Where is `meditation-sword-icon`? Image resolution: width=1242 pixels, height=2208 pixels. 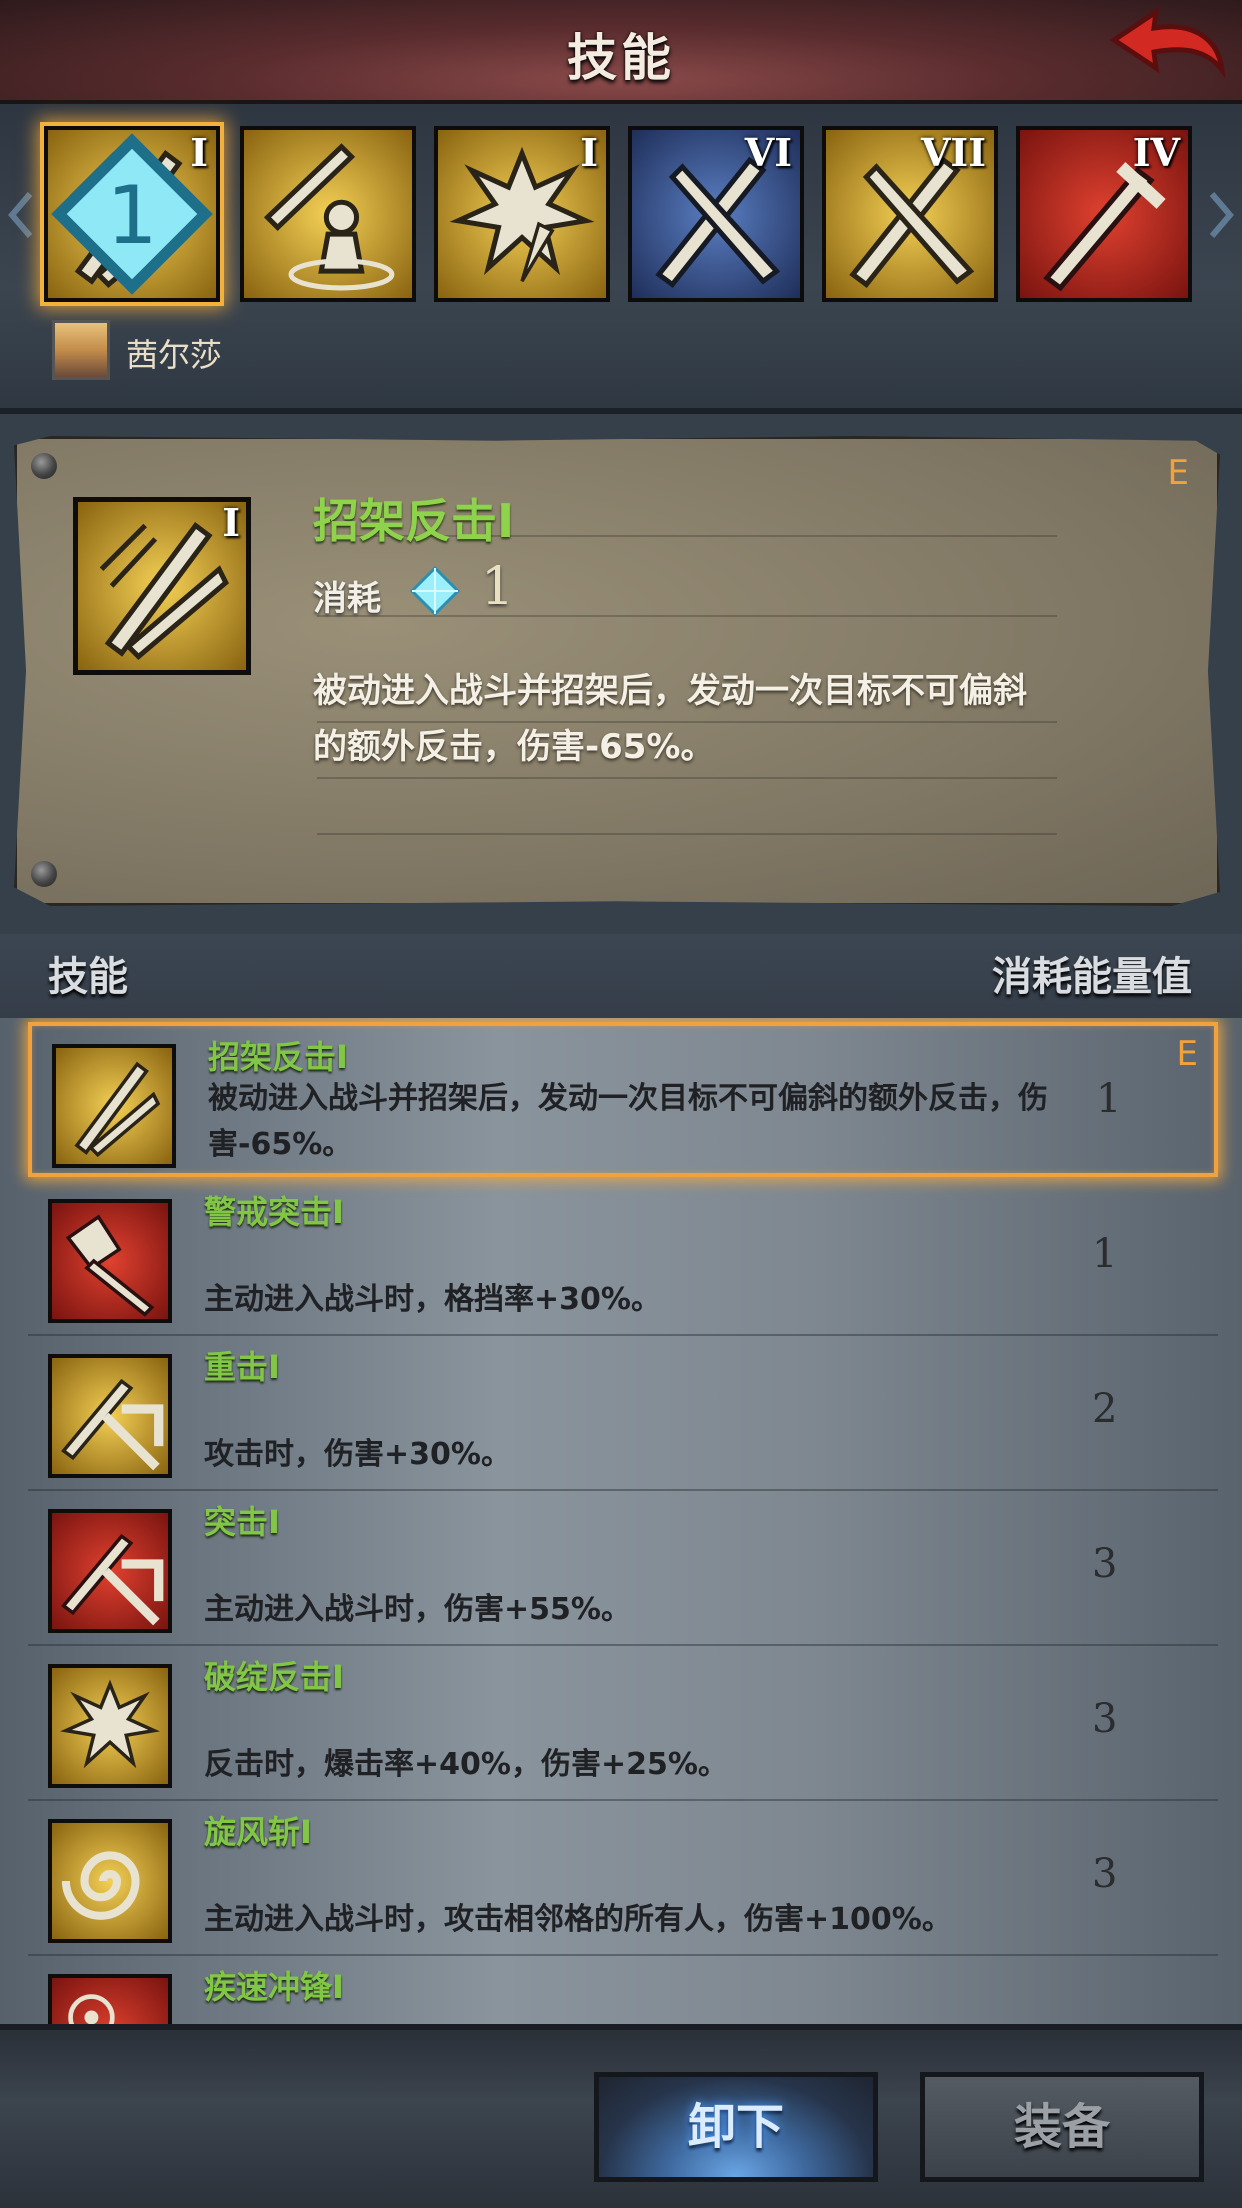 meditation-sword-icon is located at coordinates (328, 214).